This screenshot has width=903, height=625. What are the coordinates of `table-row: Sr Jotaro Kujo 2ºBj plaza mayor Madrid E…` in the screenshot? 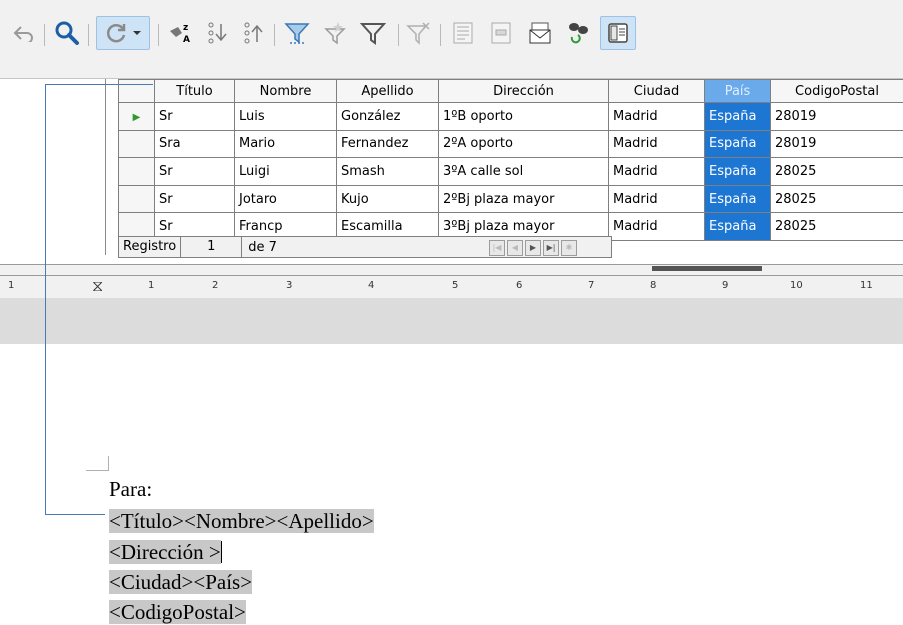 It's located at (511, 199).